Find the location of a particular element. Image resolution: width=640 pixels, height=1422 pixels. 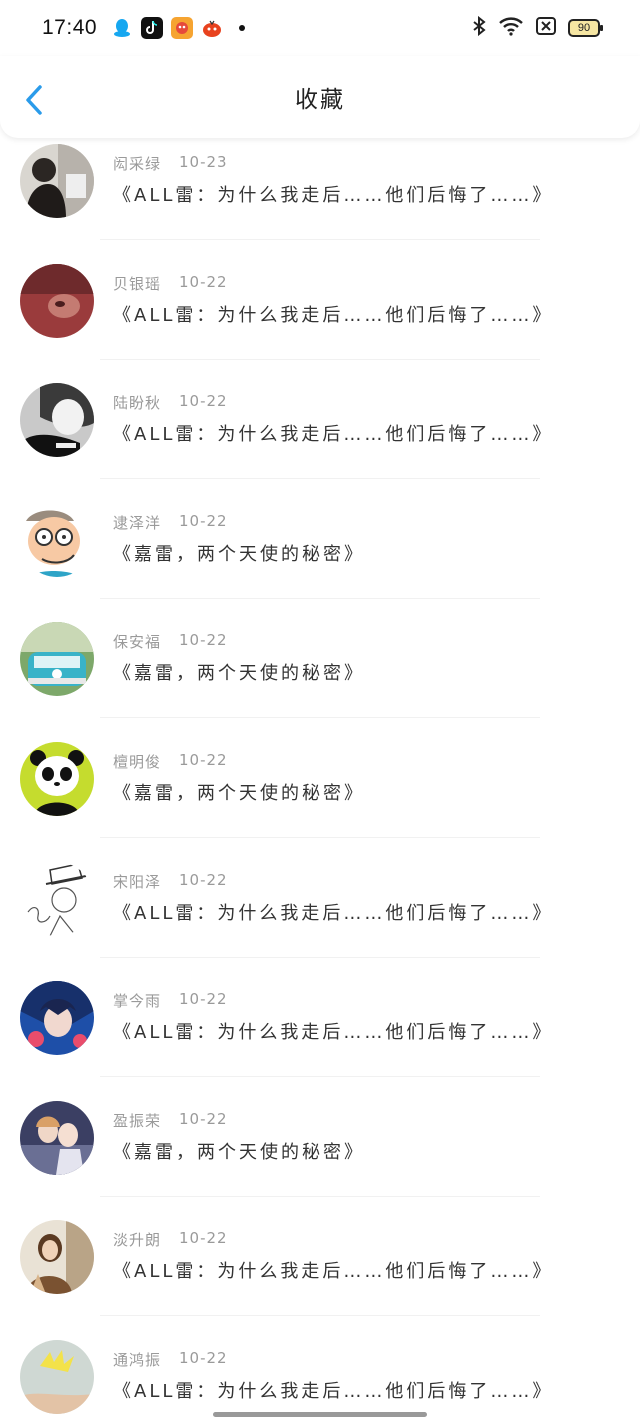

wifi-icon is located at coordinates (511, 28).